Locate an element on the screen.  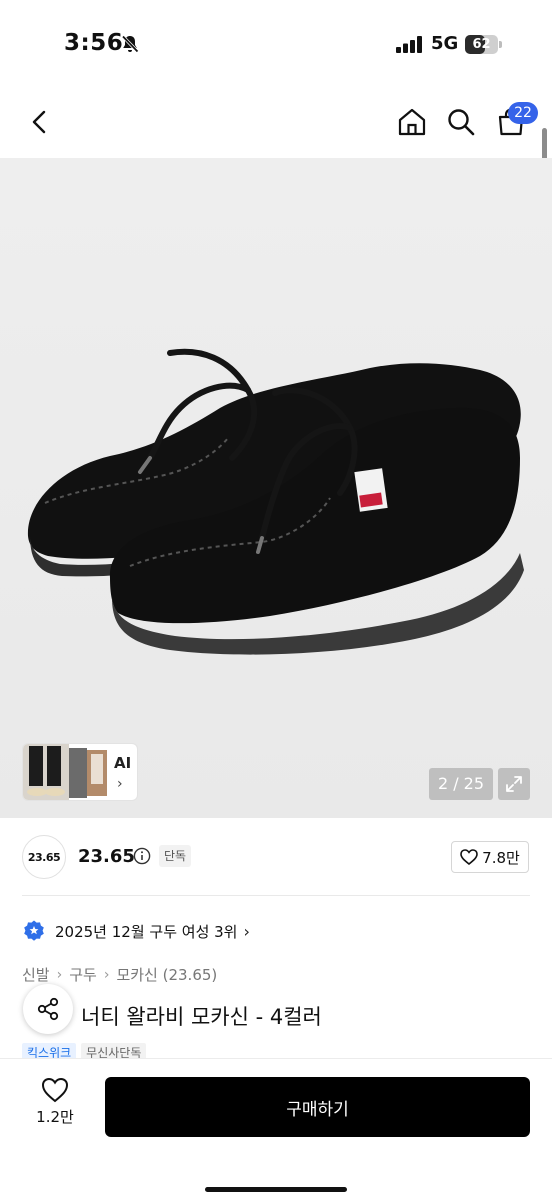
battery-percent: 62 is located at coordinates (481, 44).